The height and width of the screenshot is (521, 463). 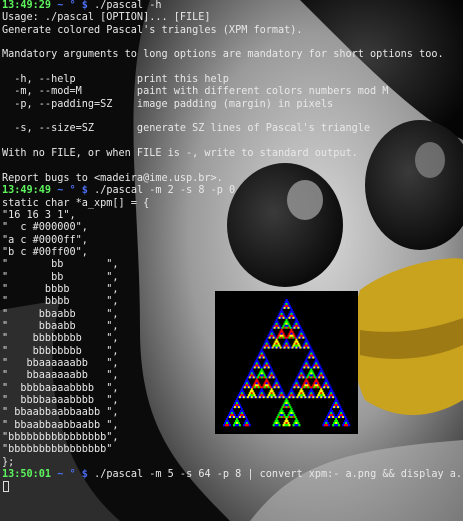 I want to click on prompt-time: 13:49:49, so click(x=27, y=191).